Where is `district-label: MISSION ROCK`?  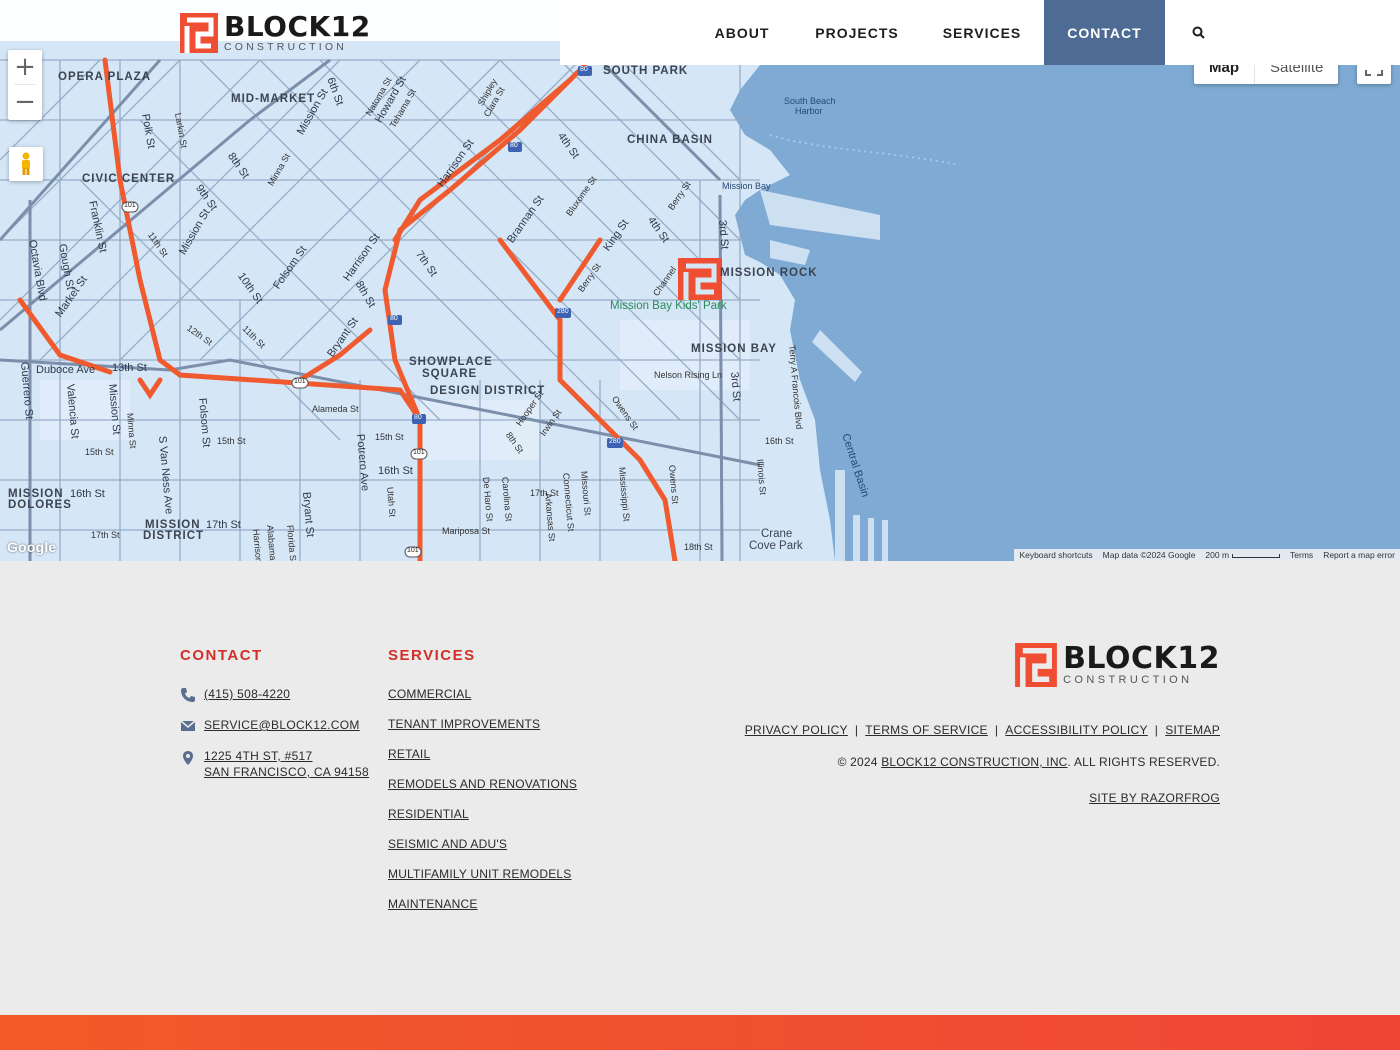
district-label: MISSION ROCK is located at coordinates (769, 273).